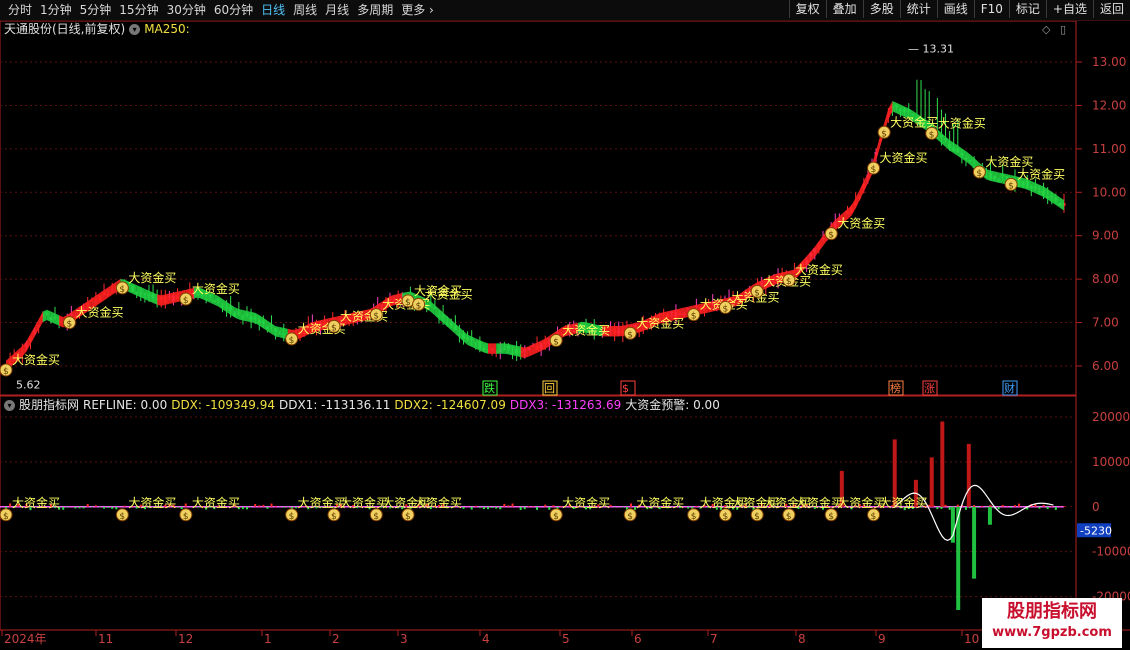 The width and height of the screenshot is (1130, 650). I want to click on event-marker-4: 涨, so click(929, 388).